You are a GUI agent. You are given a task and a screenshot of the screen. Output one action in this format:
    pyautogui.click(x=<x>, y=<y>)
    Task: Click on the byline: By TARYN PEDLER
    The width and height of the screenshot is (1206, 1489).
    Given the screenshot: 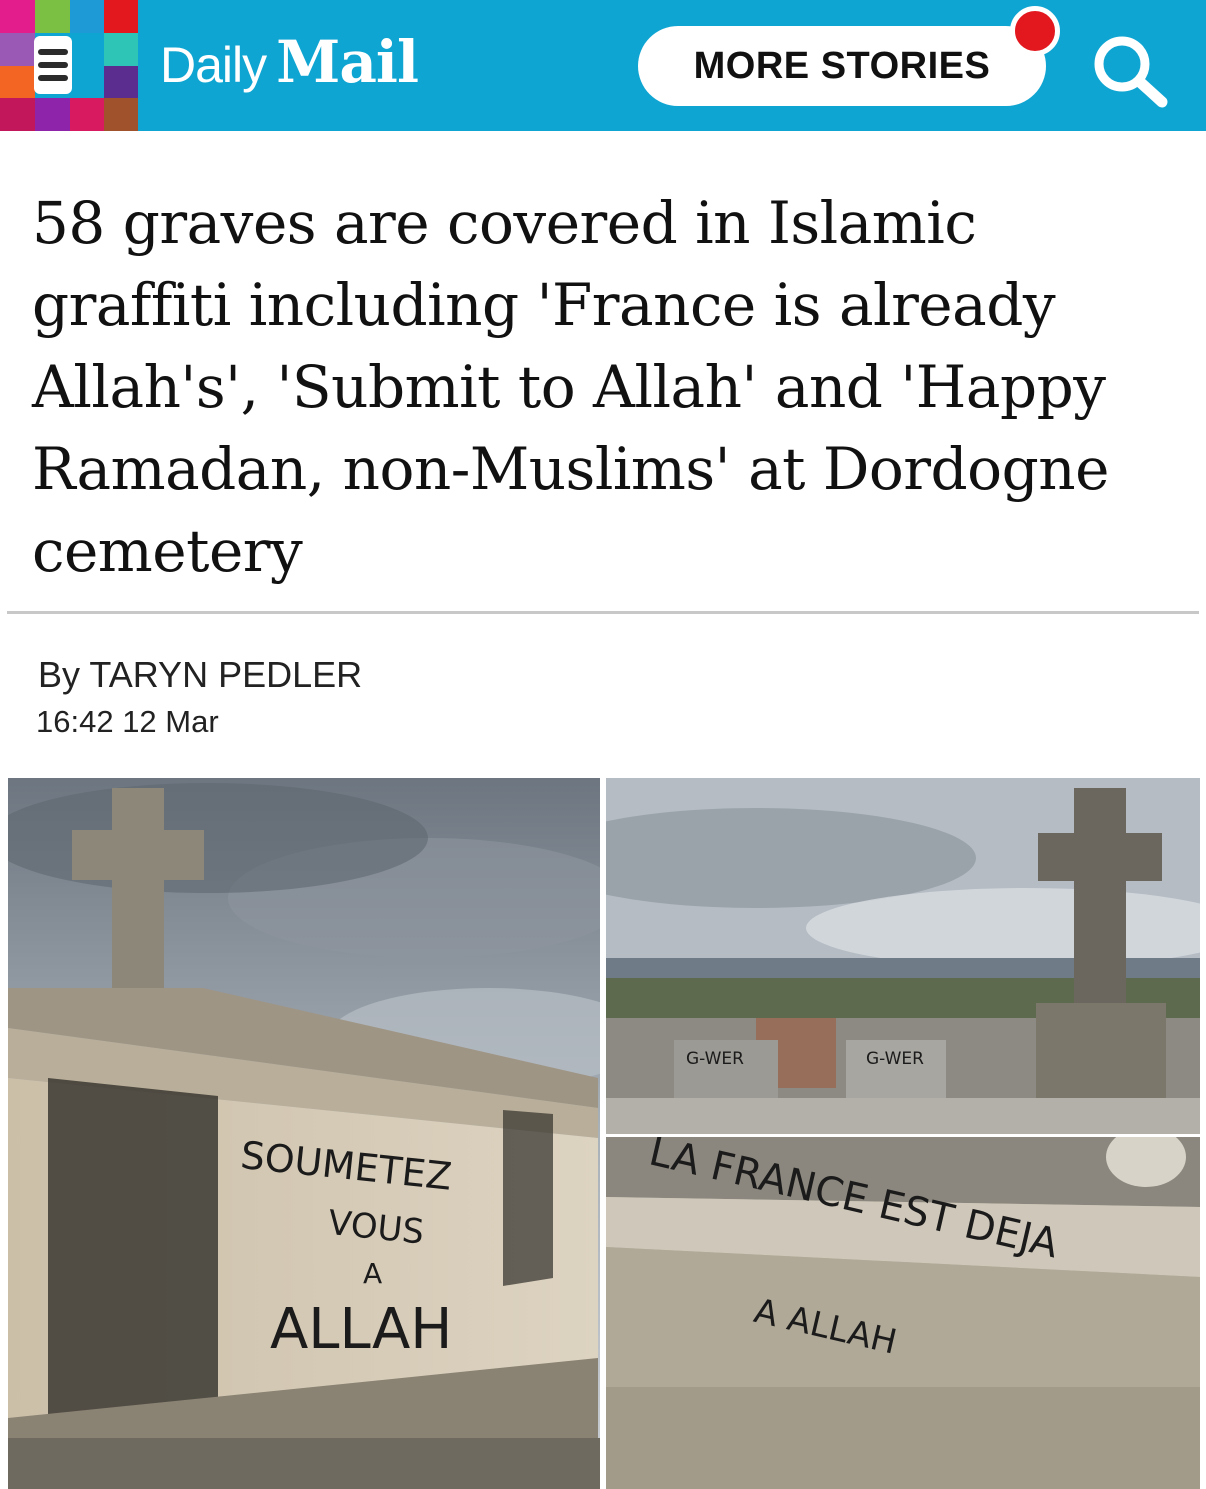 What is the action you would take?
    pyautogui.click(x=200, y=675)
    